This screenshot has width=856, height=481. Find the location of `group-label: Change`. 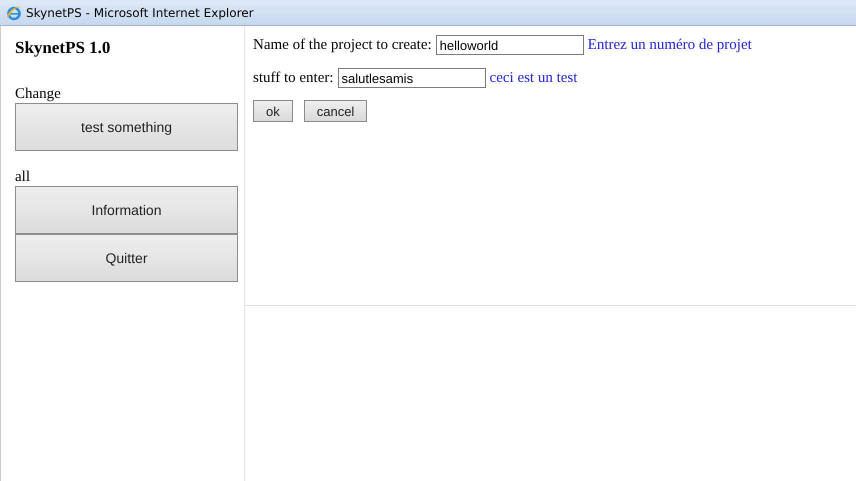

group-label: Change is located at coordinates (38, 94).